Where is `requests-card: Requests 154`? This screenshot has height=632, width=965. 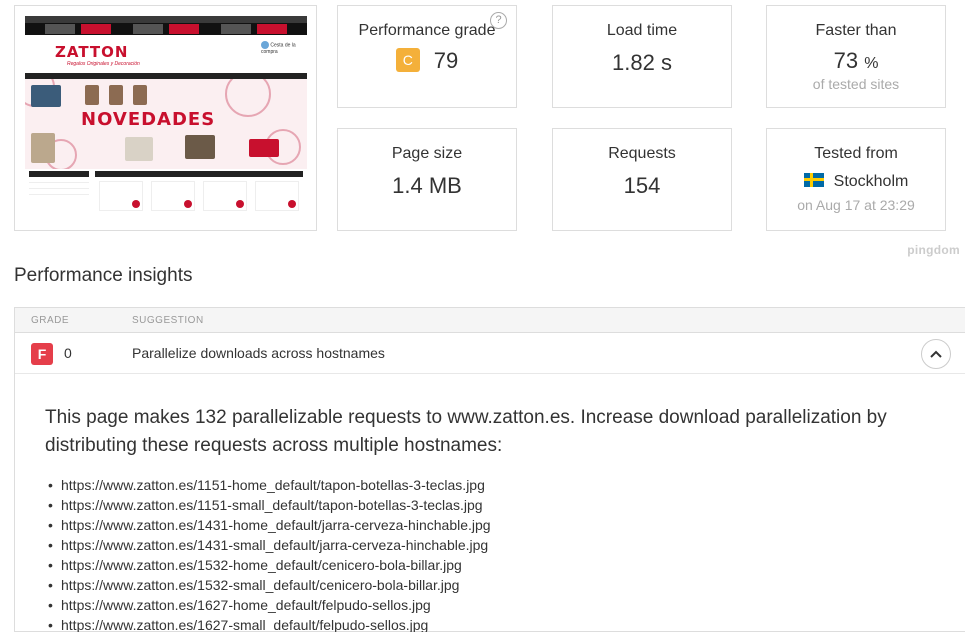
requests-card: Requests 154 is located at coordinates (642, 179).